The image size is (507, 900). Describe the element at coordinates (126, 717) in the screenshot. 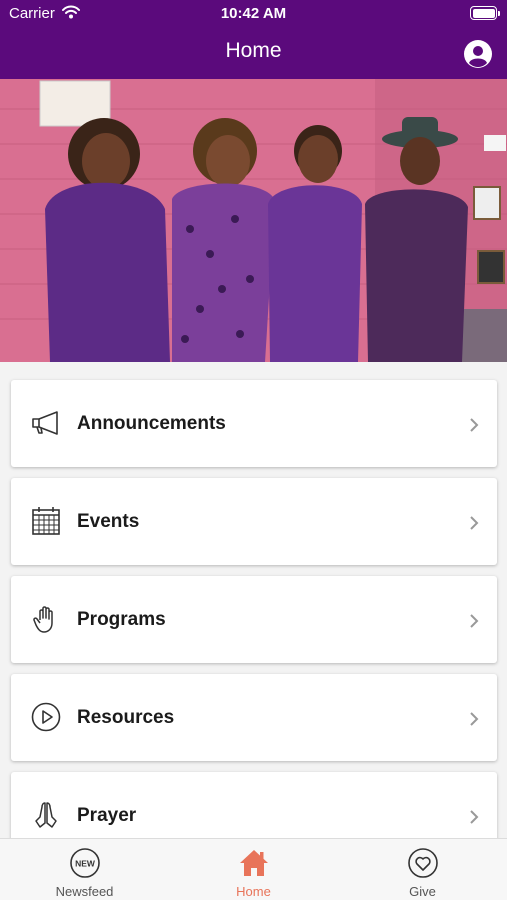

I see `menu-item-label: Resources` at that location.